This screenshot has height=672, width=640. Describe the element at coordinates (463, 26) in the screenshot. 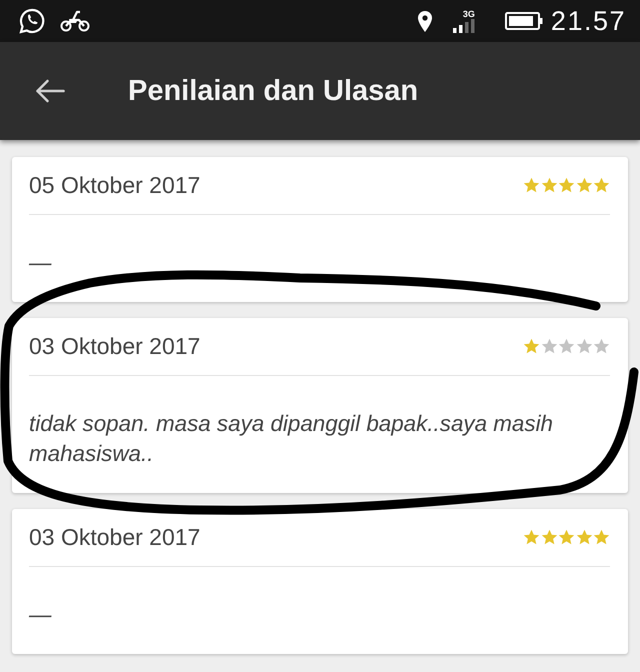

I see `signal-icon` at that location.